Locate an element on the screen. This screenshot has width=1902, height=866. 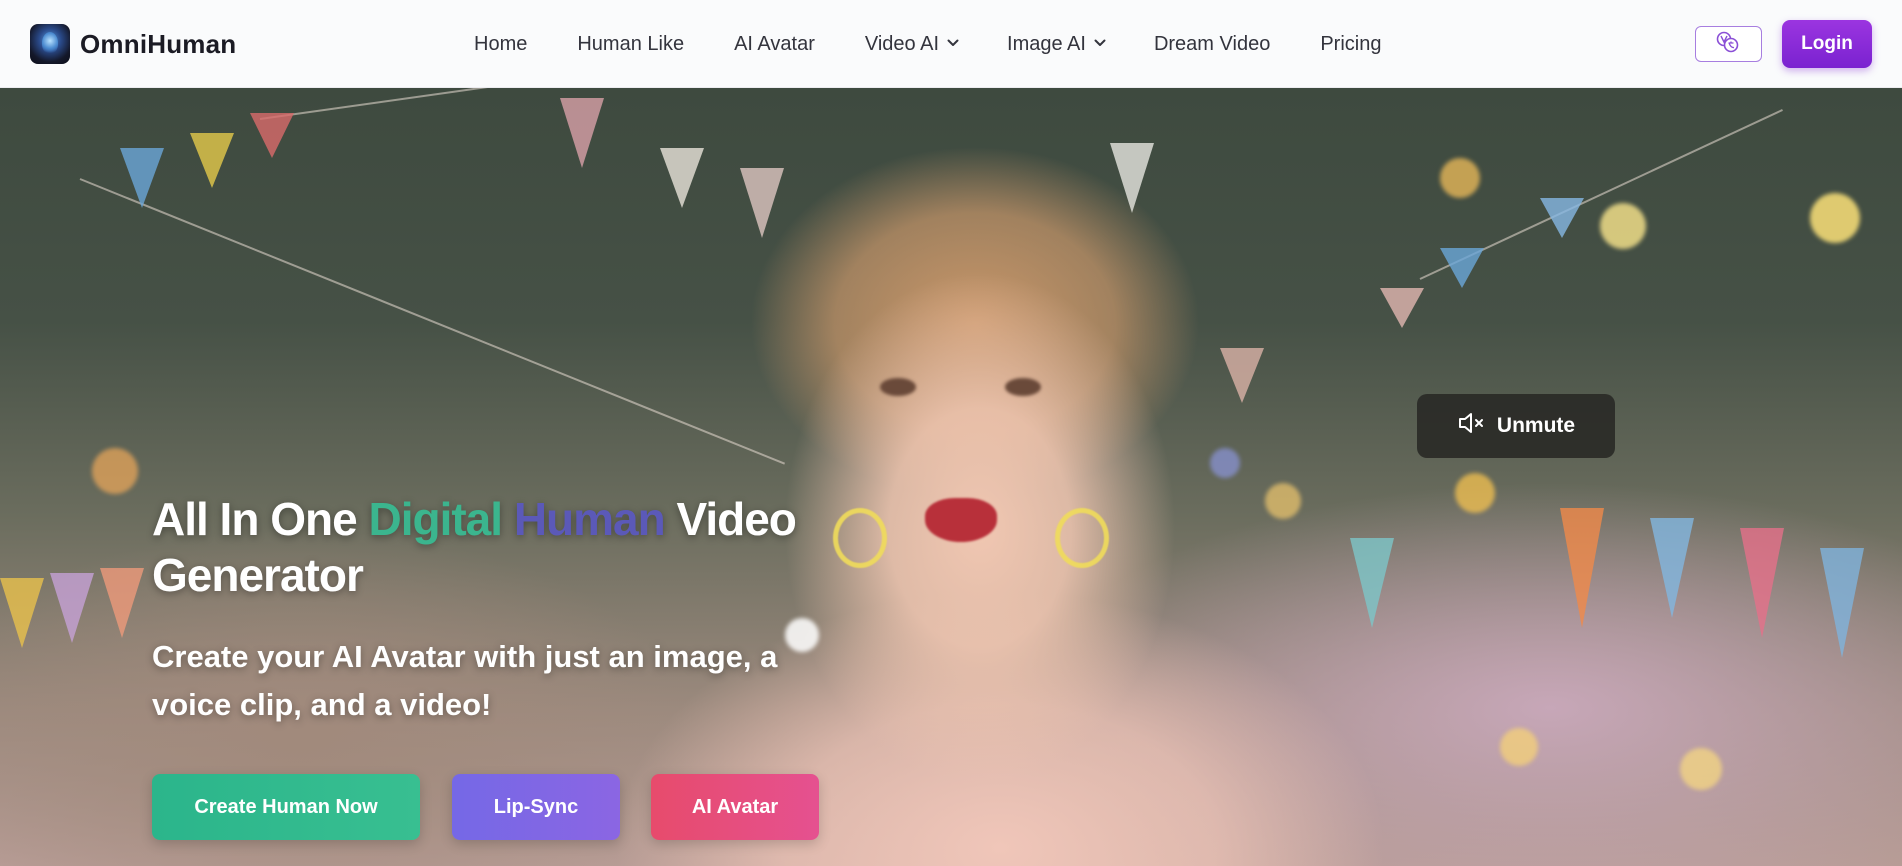
nav-item-dream-video: Dream Video is located at coordinates (1212, 44).